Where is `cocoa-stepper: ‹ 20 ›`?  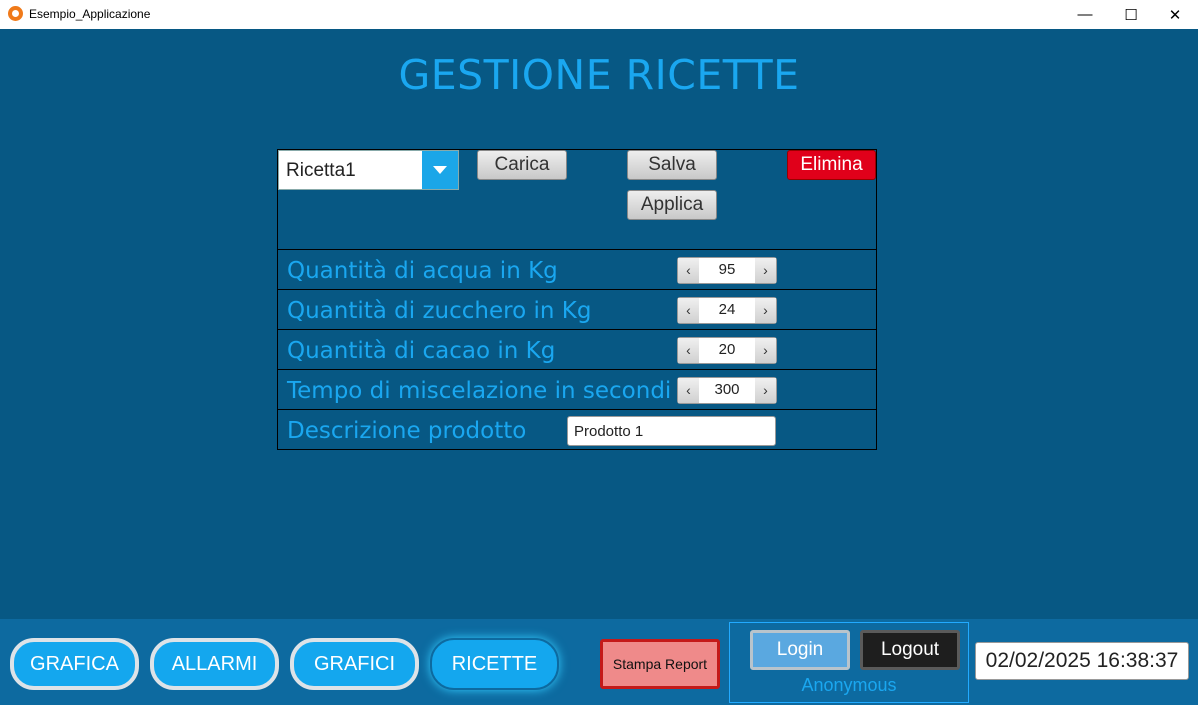
cocoa-stepper: ‹ 20 › is located at coordinates (727, 350).